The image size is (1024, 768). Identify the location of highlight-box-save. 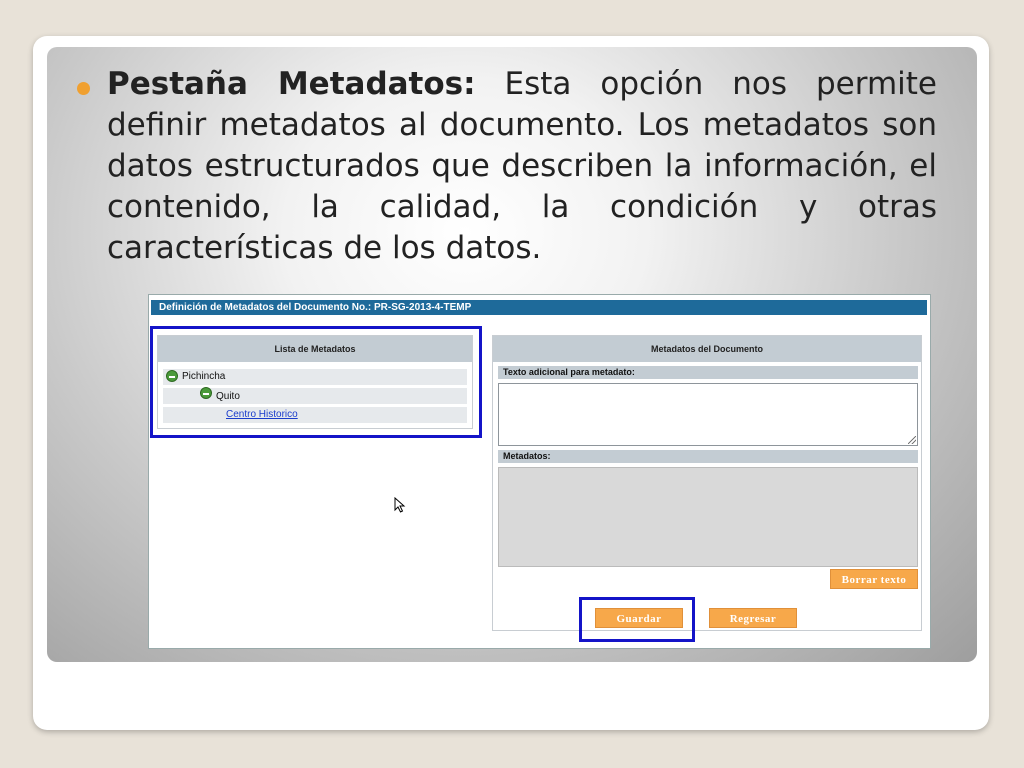
(637, 619).